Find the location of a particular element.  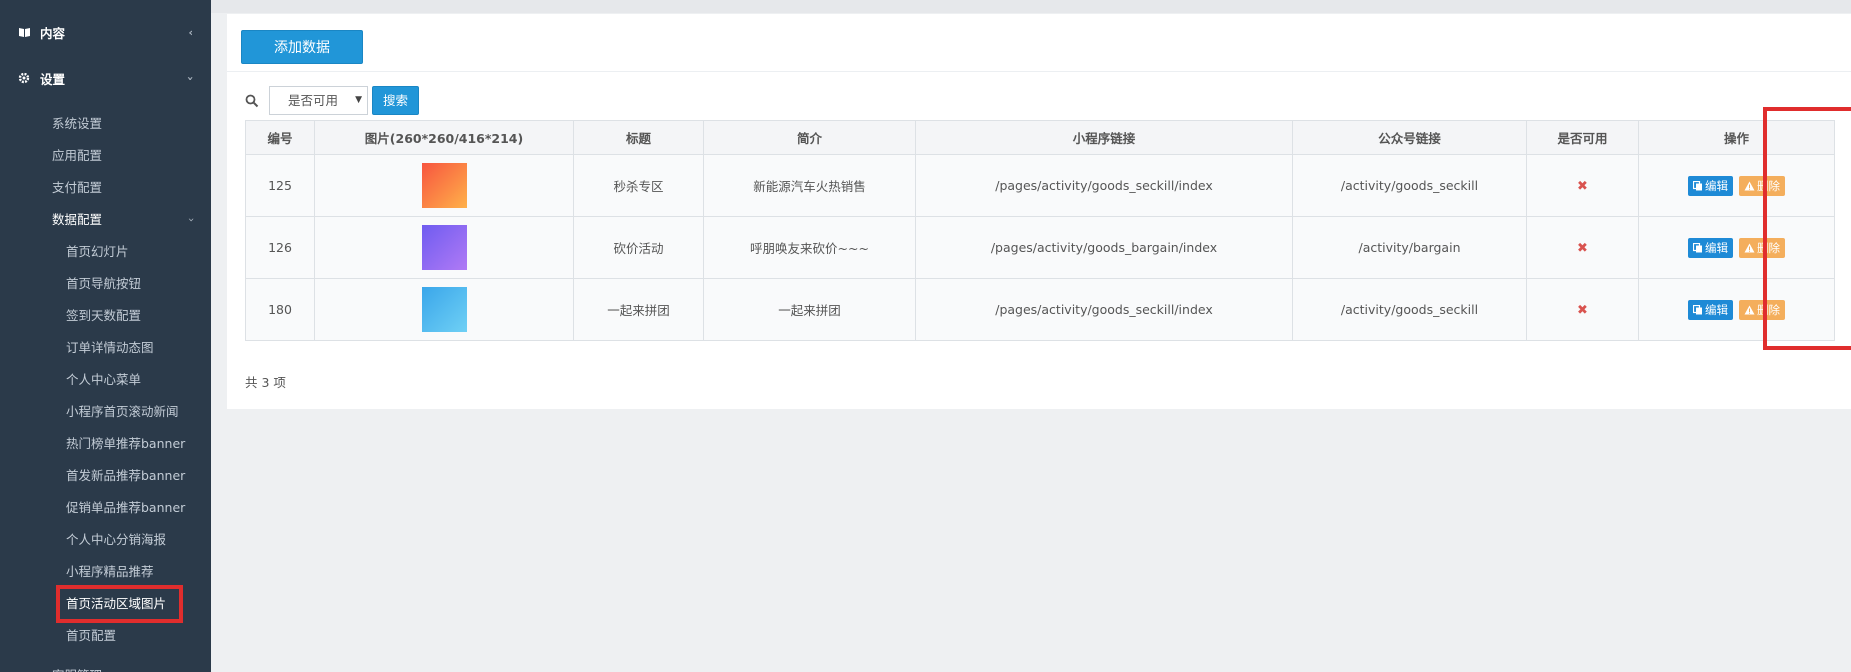

sidebar-item-payment-config: 支付配置 is located at coordinates (105, 188).